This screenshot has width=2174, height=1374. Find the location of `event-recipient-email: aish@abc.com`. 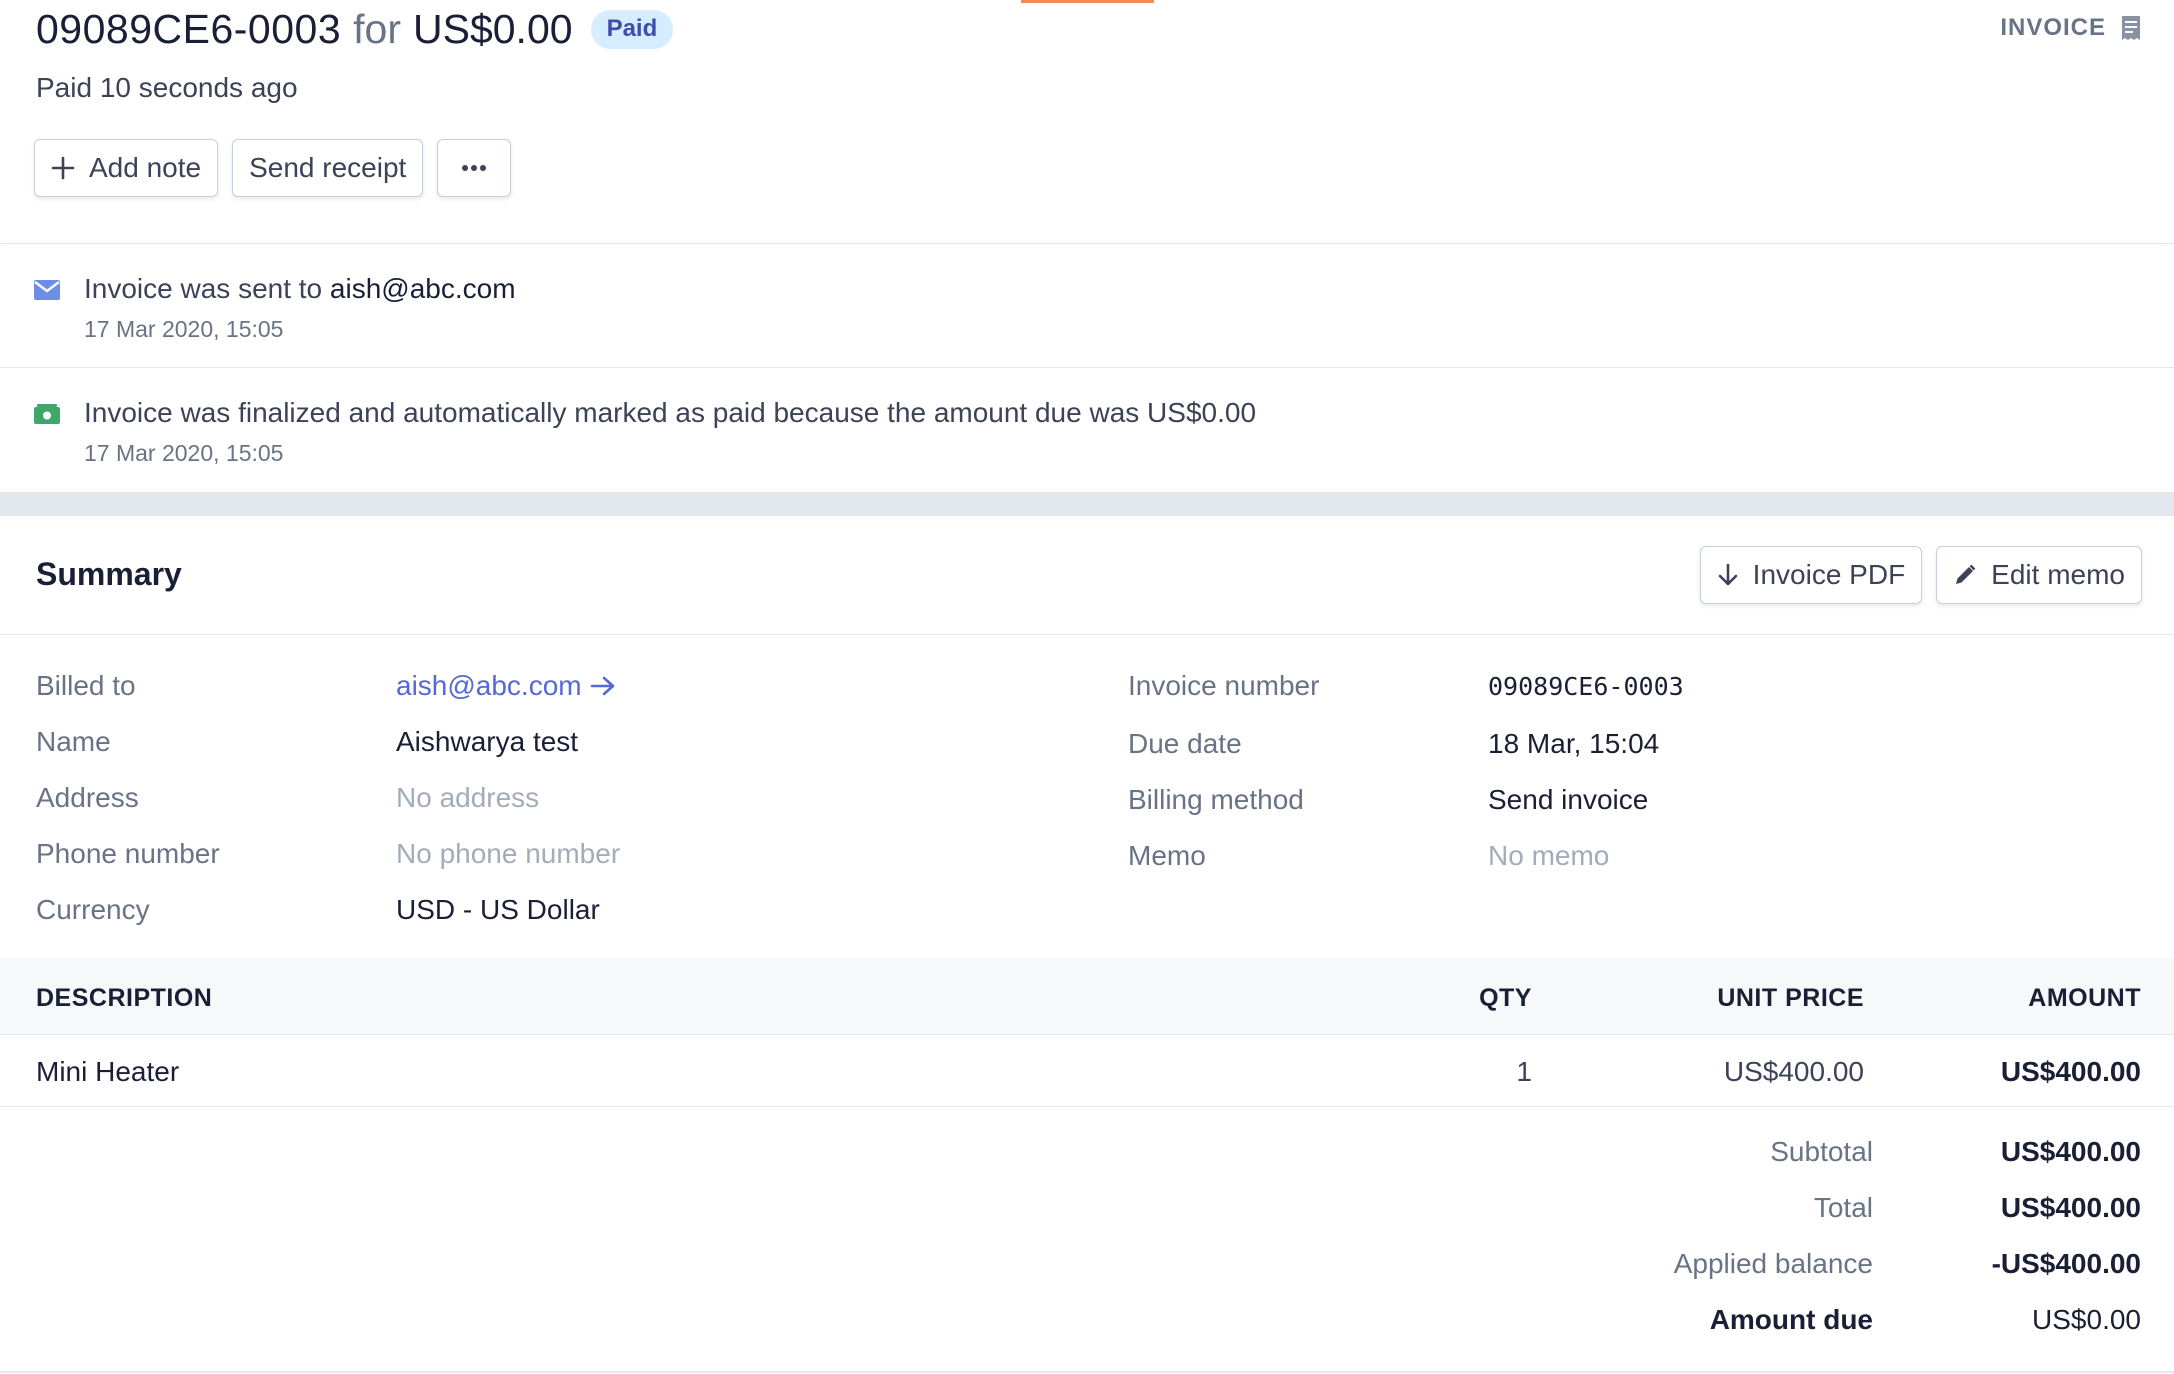

event-recipient-email: aish@abc.com is located at coordinates (422, 288).